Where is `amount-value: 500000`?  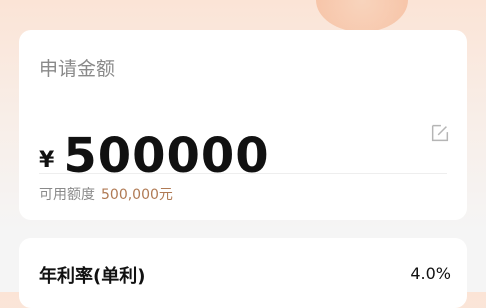
amount-value: 500000 is located at coordinates (166, 156).